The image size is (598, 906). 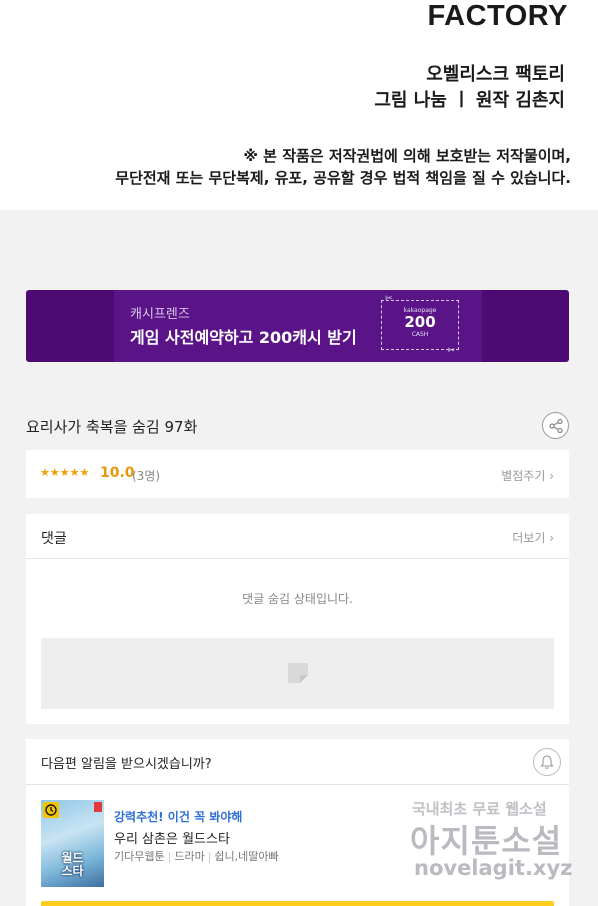 I want to click on coupon-unit: CASH, so click(x=420, y=334).